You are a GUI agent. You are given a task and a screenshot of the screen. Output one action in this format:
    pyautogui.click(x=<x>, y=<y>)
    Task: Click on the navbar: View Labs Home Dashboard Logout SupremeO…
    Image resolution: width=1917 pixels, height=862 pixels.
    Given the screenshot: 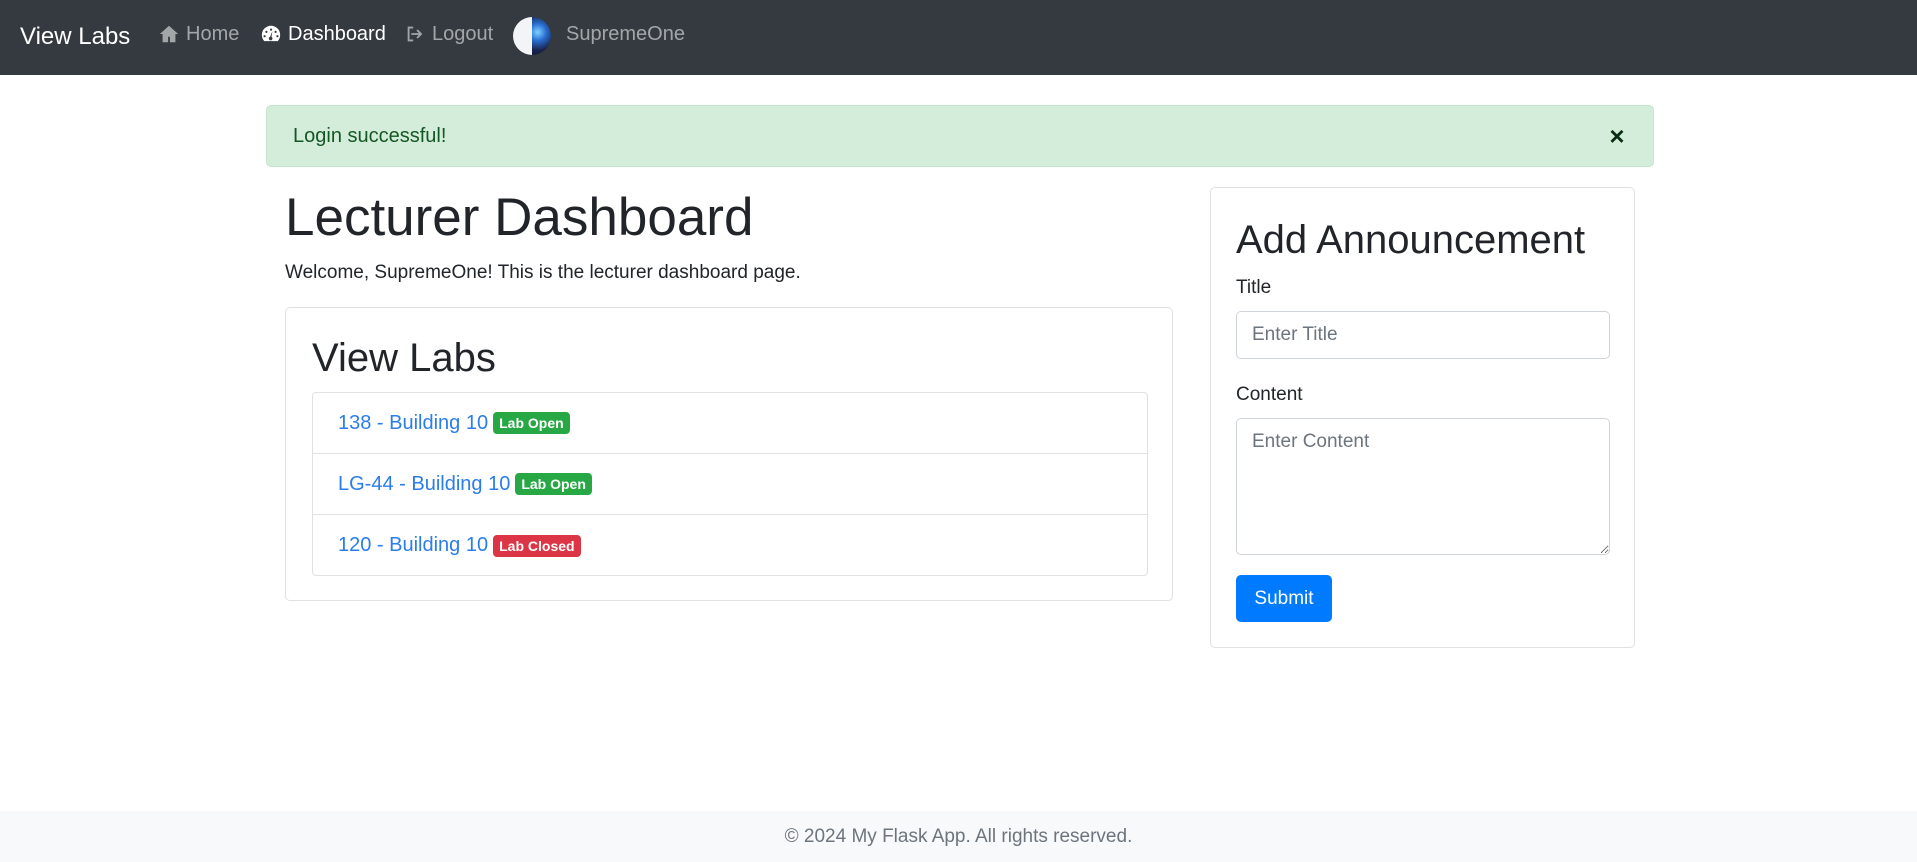 What is the action you would take?
    pyautogui.click(x=958, y=37)
    